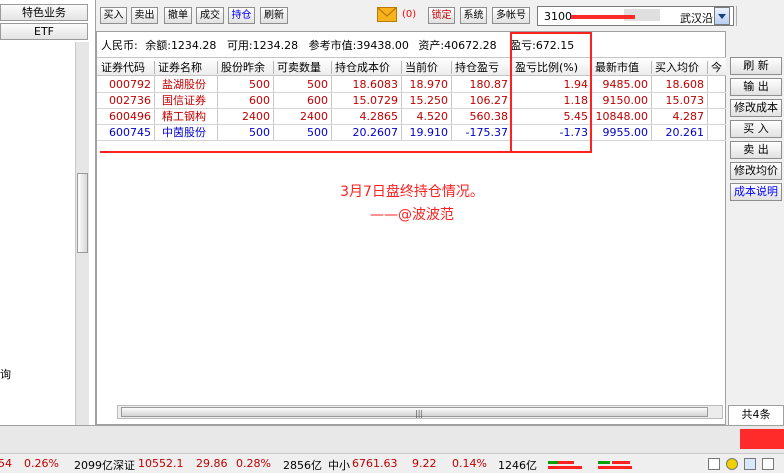 This screenshot has width=784, height=473. Describe the element at coordinates (756, 87) in the screenshot. I see `export-button: 输 出` at that location.